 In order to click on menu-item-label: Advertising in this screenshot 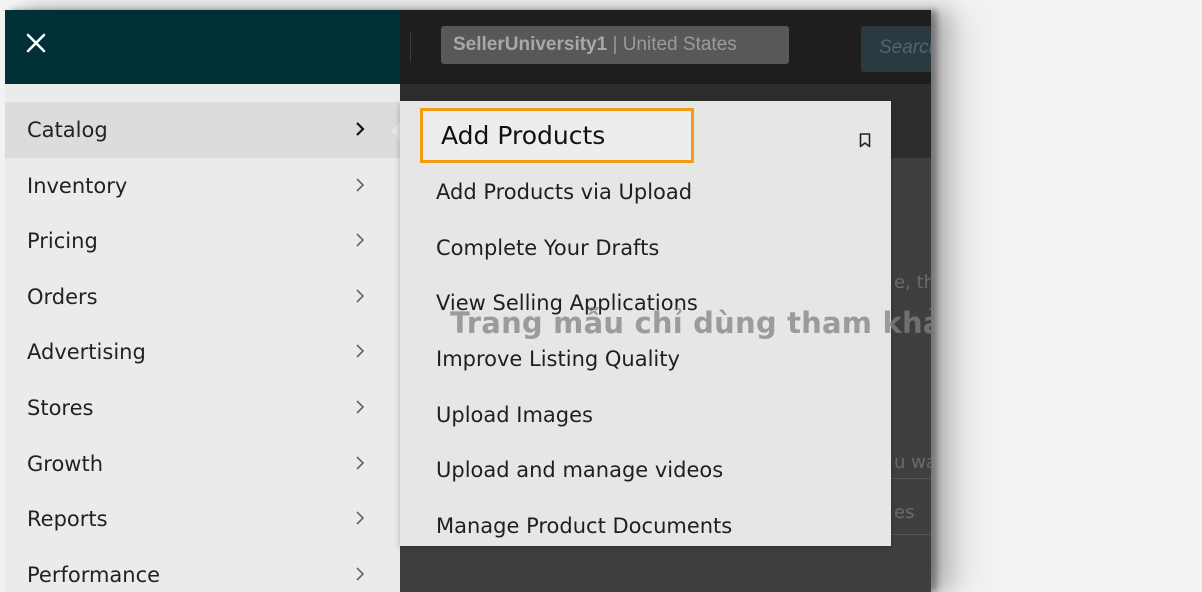, I will do `click(86, 352)`.